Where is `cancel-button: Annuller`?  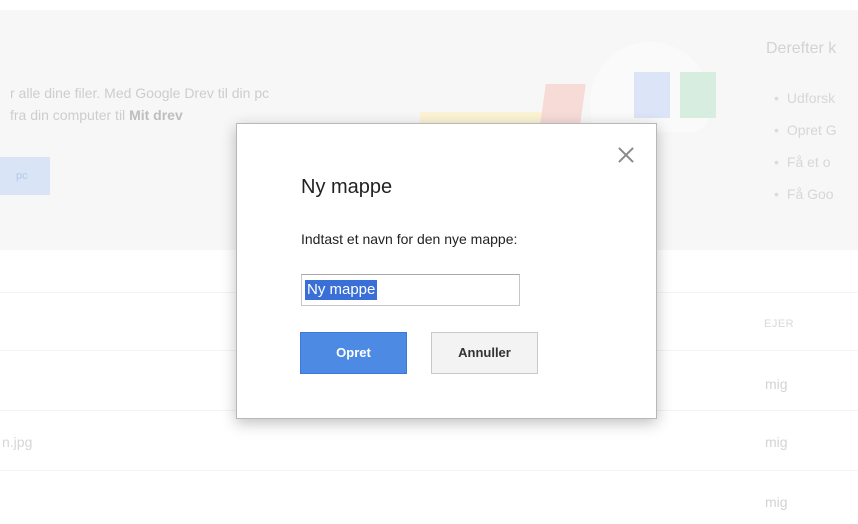 cancel-button: Annuller is located at coordinates (484, 353).